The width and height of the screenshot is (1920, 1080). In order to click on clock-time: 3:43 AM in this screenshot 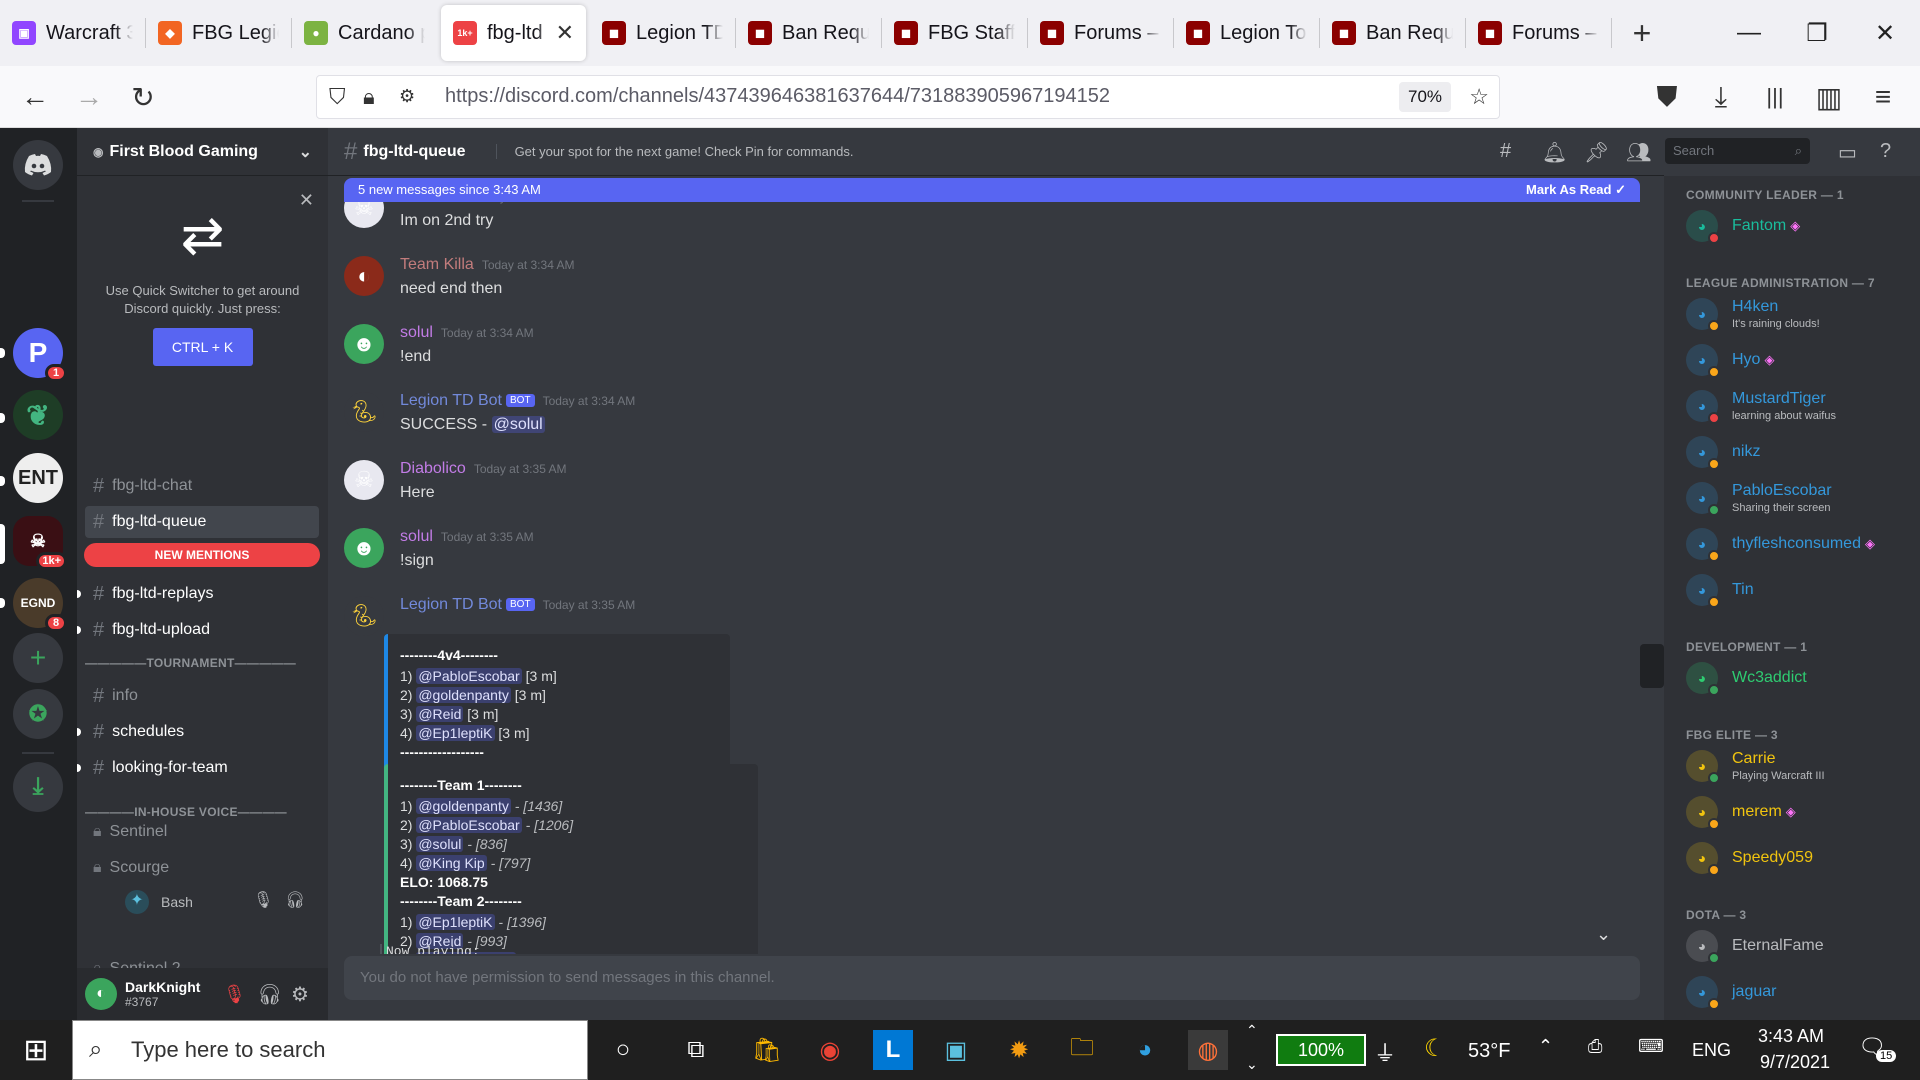, I will do `click(1791, 1036)`.